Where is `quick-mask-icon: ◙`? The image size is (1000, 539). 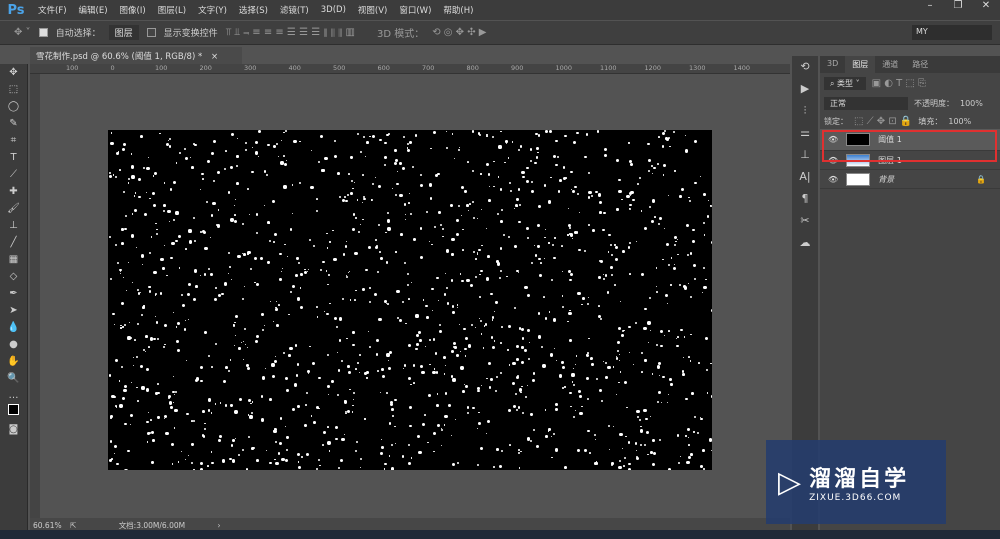
quick-mask-icon: ◙ is located at coordinates (13, 429).